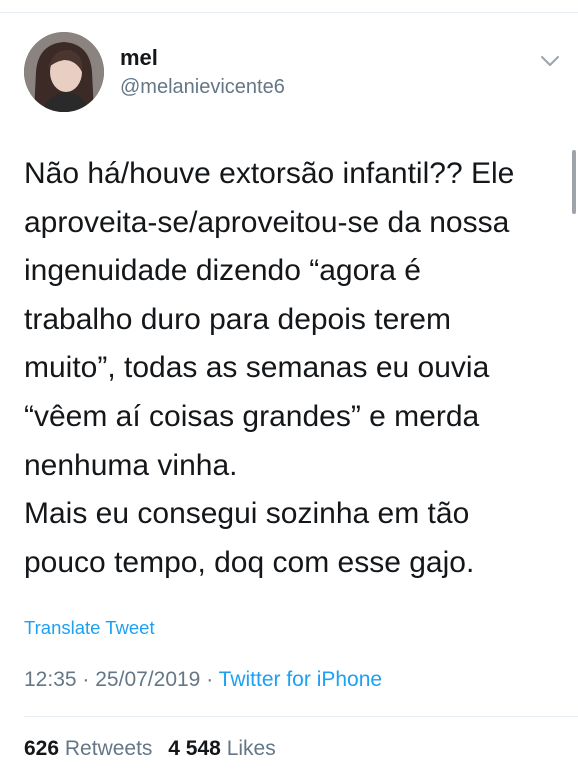  What do you see at coordinates (89, 628) in the screenshot?
I see `translate-tweet-link: Translate Tweet` at bounding box center [89, 628].